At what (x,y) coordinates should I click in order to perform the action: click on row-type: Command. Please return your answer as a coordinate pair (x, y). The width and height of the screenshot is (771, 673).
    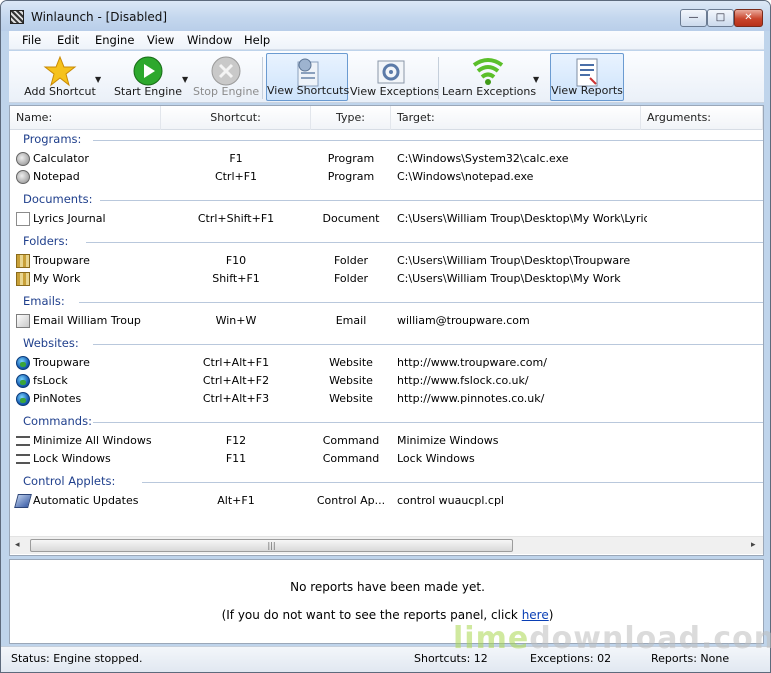
    Looking at the image, I should click on (351, 458).